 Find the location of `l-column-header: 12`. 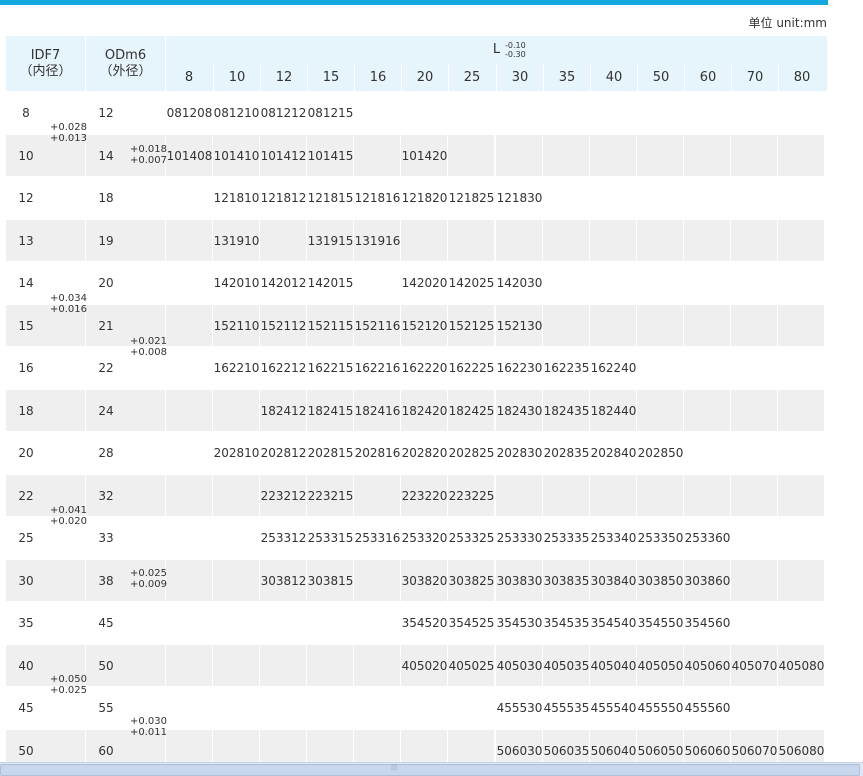

l-column-header: 12 is located at coordinates (283, 77).